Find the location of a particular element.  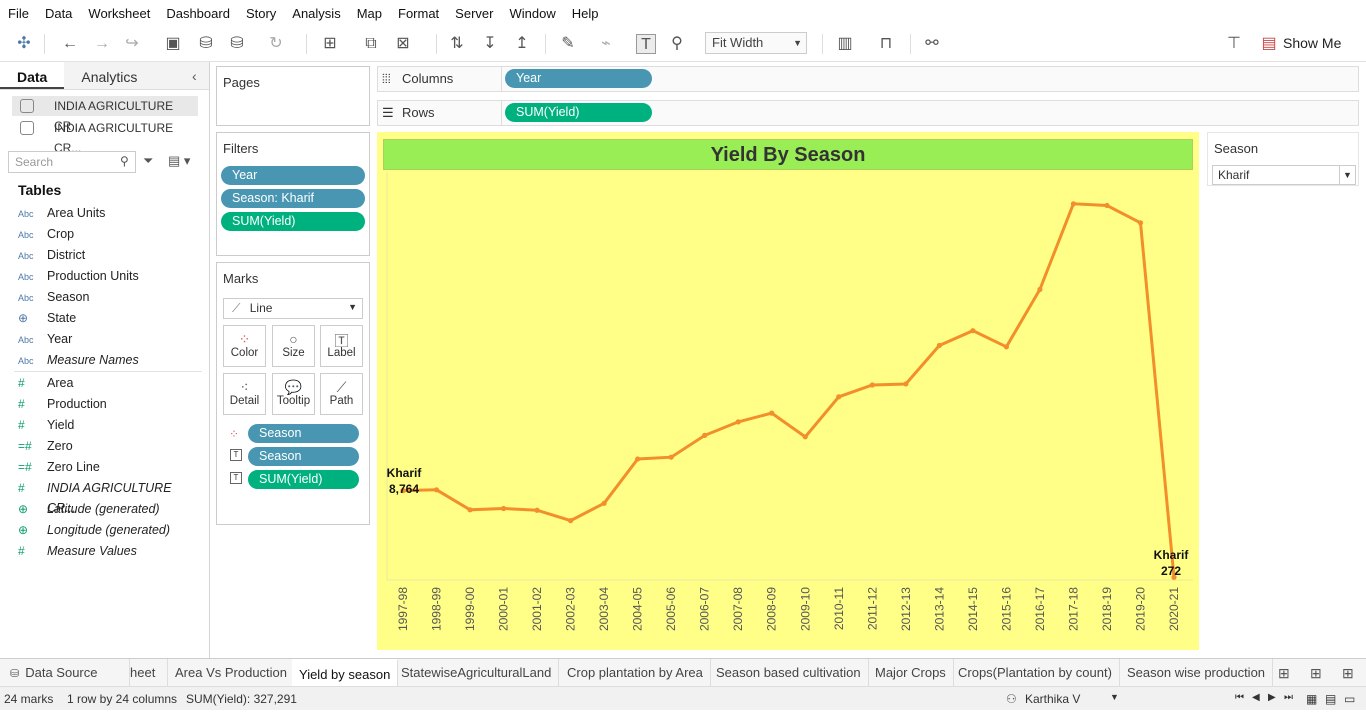

field-season: Abc Season is located at coordinates (110, 297).